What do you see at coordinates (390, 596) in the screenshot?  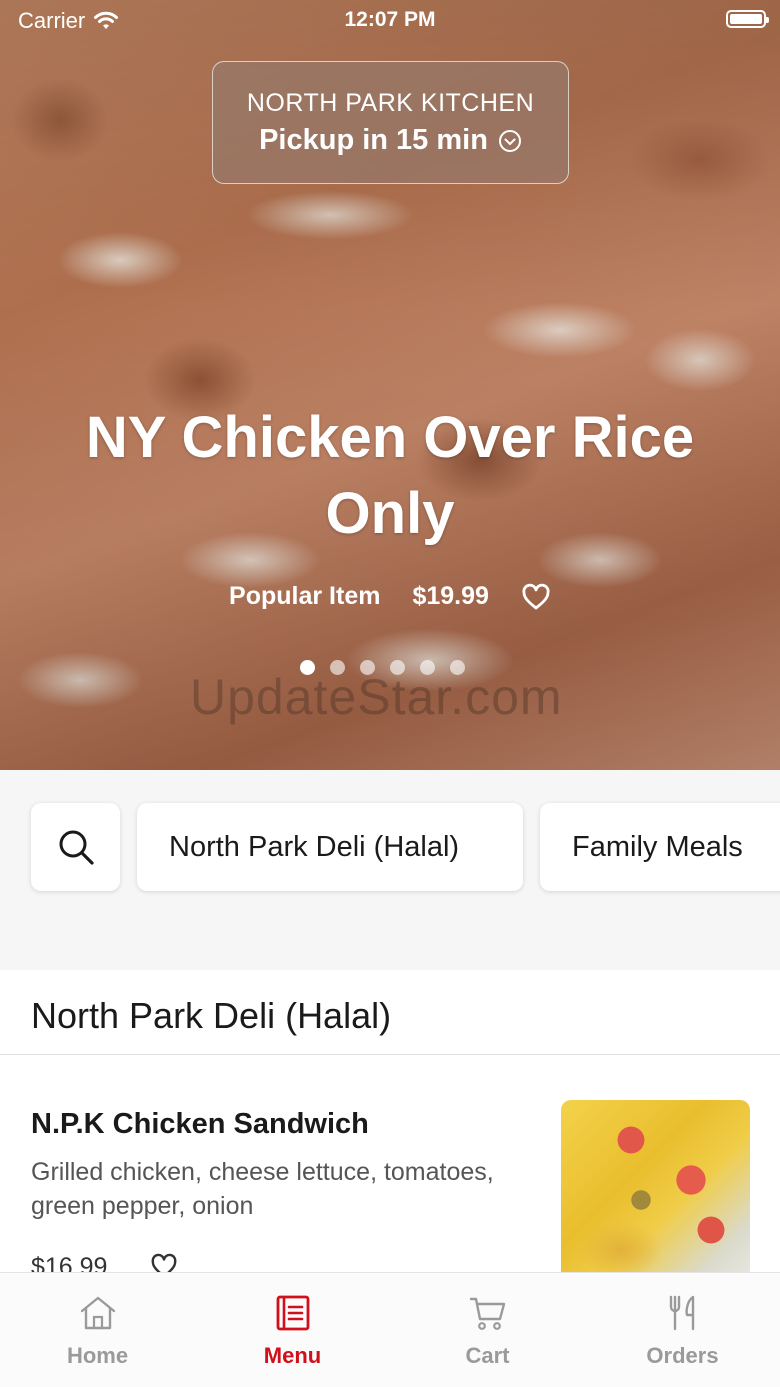 I see `hero-item-meta: Popular Item $19.99` at bounding box center [390, 596].